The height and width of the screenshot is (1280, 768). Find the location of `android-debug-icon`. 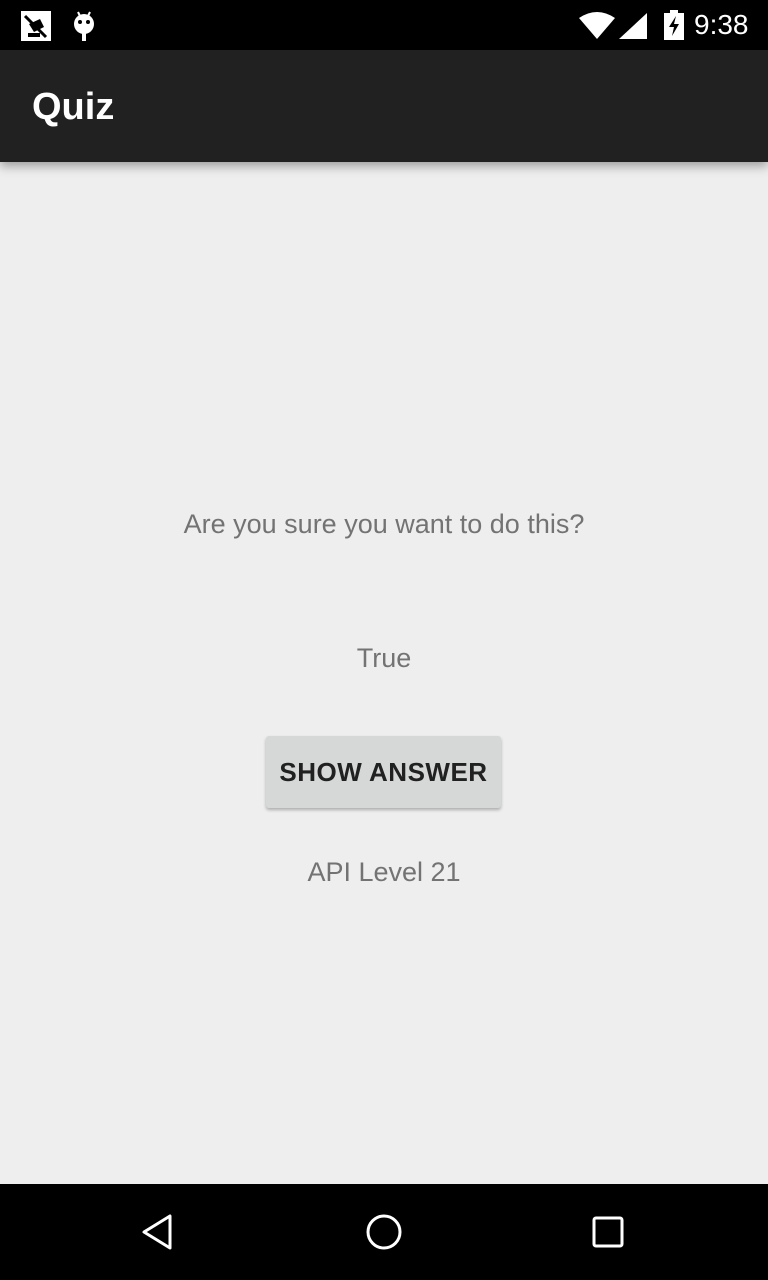

android-debug-icon is located at coordinates (84, 26).